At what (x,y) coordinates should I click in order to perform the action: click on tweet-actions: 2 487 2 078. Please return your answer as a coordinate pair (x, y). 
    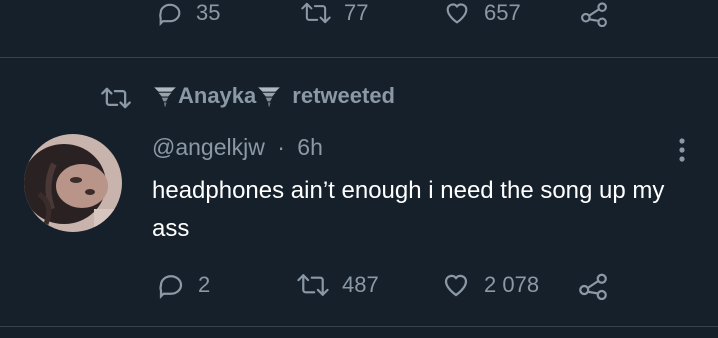
    Looking at the image, I should click on (359, 288).